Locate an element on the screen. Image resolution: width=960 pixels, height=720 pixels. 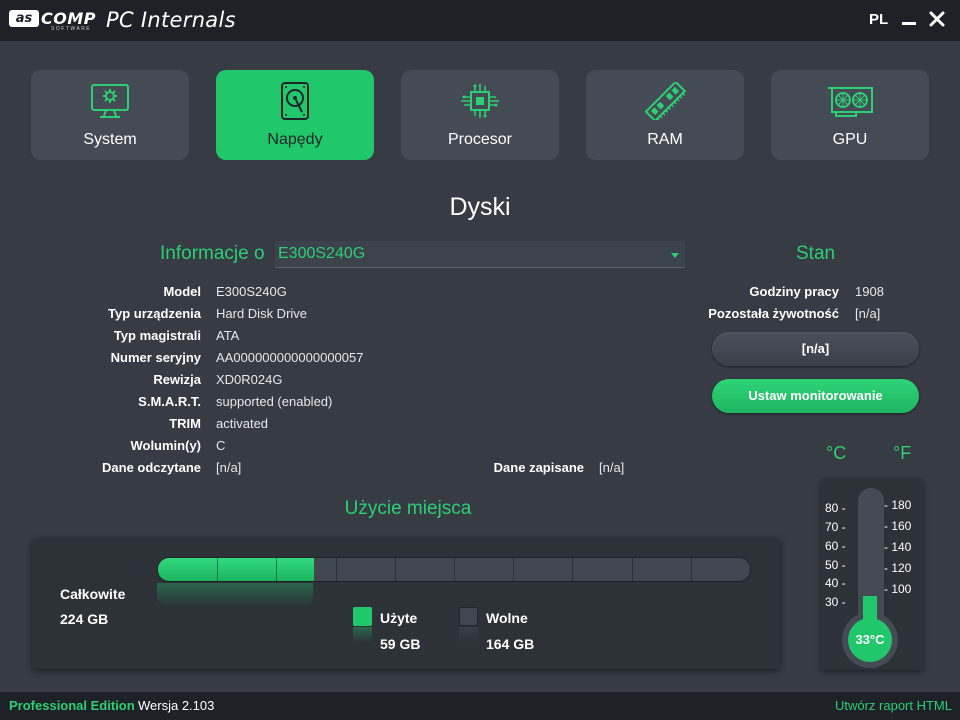
current-temperature: 33°C is located at coordinates (870, 640).